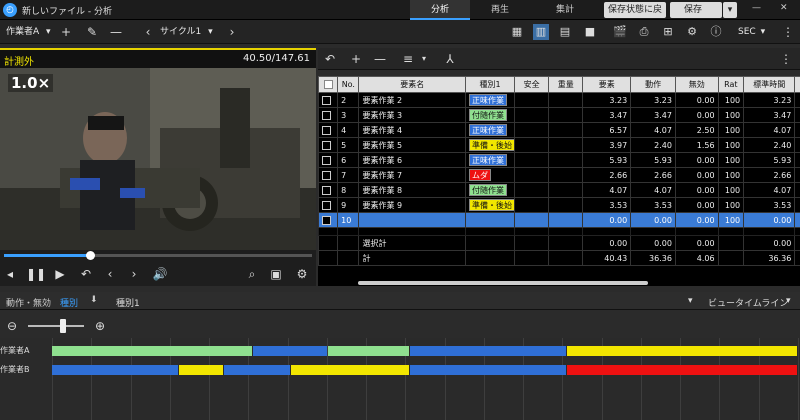  I want to click on tab-motion-invalid: 動作・無効, so click(28, 302).